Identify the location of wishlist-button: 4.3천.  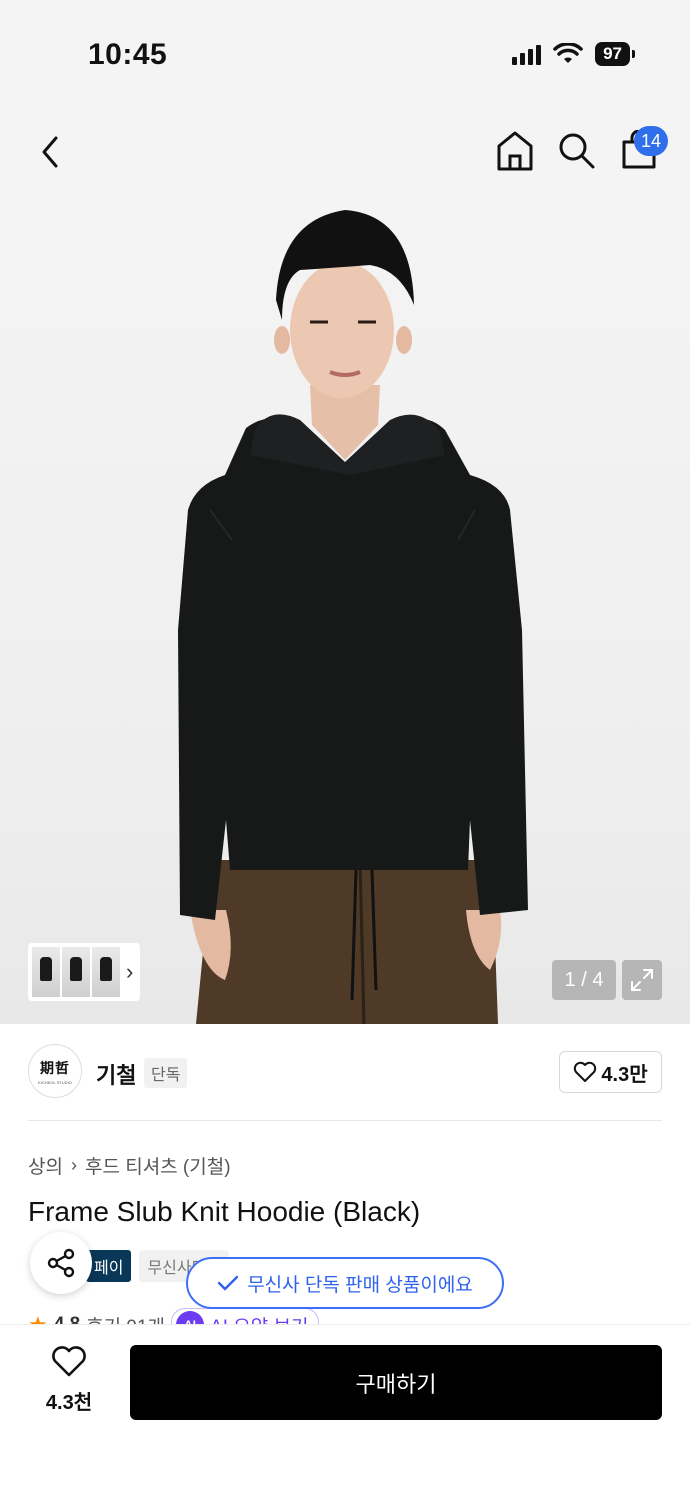
(69, 1380).